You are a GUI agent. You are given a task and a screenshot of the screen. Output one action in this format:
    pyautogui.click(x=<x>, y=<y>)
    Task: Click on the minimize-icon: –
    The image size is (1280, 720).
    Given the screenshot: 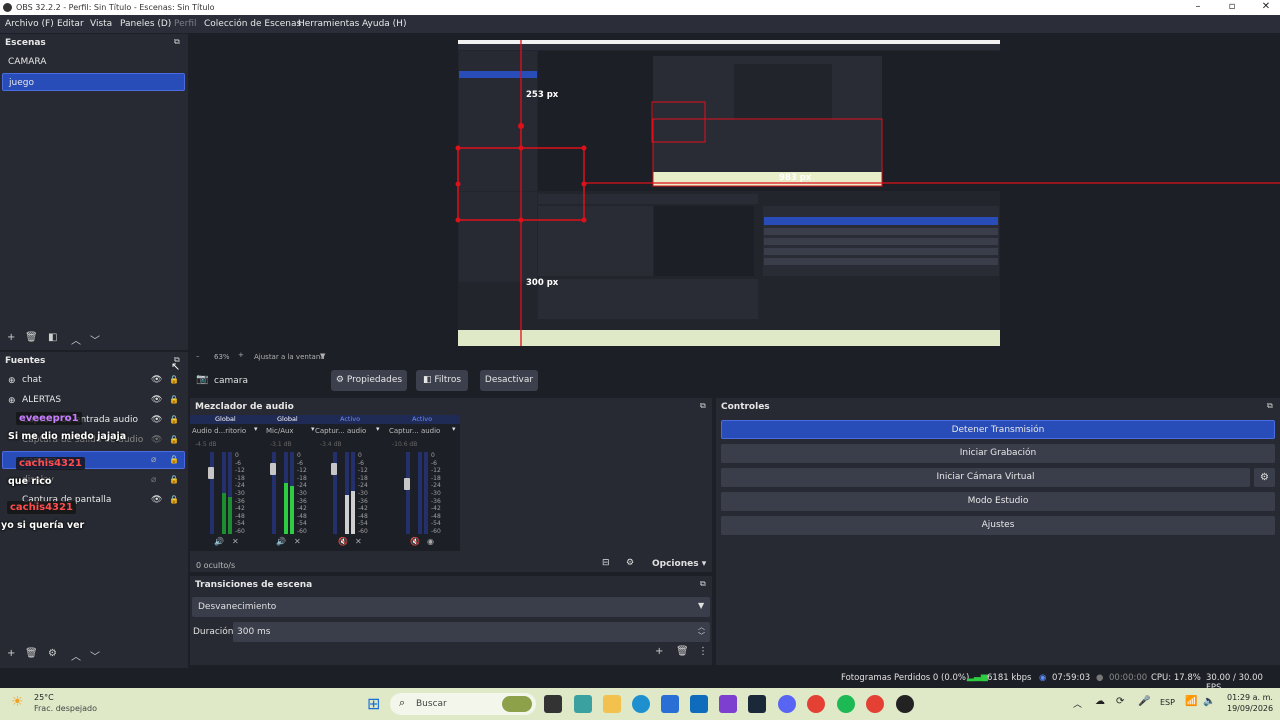 What is the action you would take?
    pyautogui.click(x=1198, y=7)
    